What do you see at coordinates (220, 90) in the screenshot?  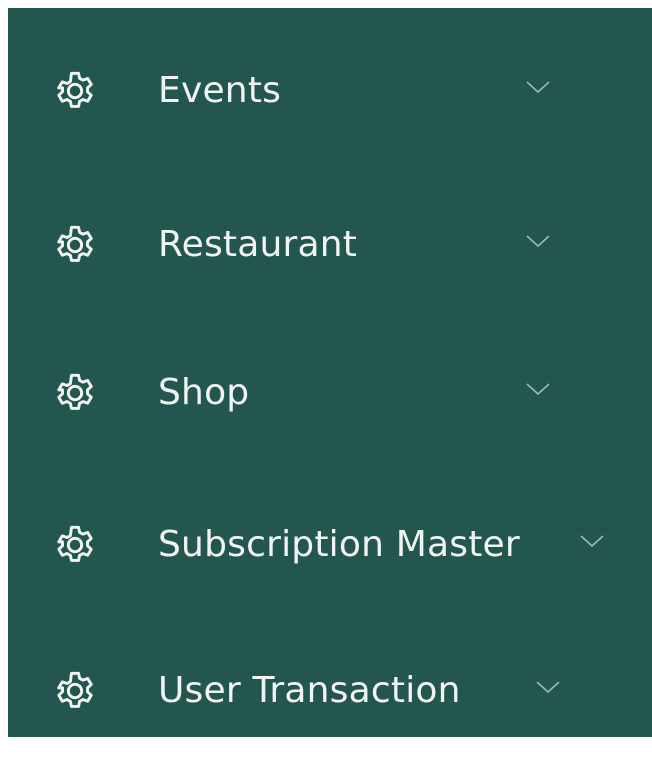 I see `sidebar-item-label: Events` at bounding box center [220, 90].